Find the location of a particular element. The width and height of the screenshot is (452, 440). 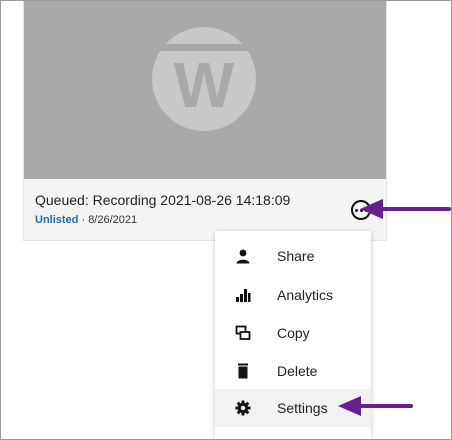

logo-letter: W is located at coordinates (204, 85).